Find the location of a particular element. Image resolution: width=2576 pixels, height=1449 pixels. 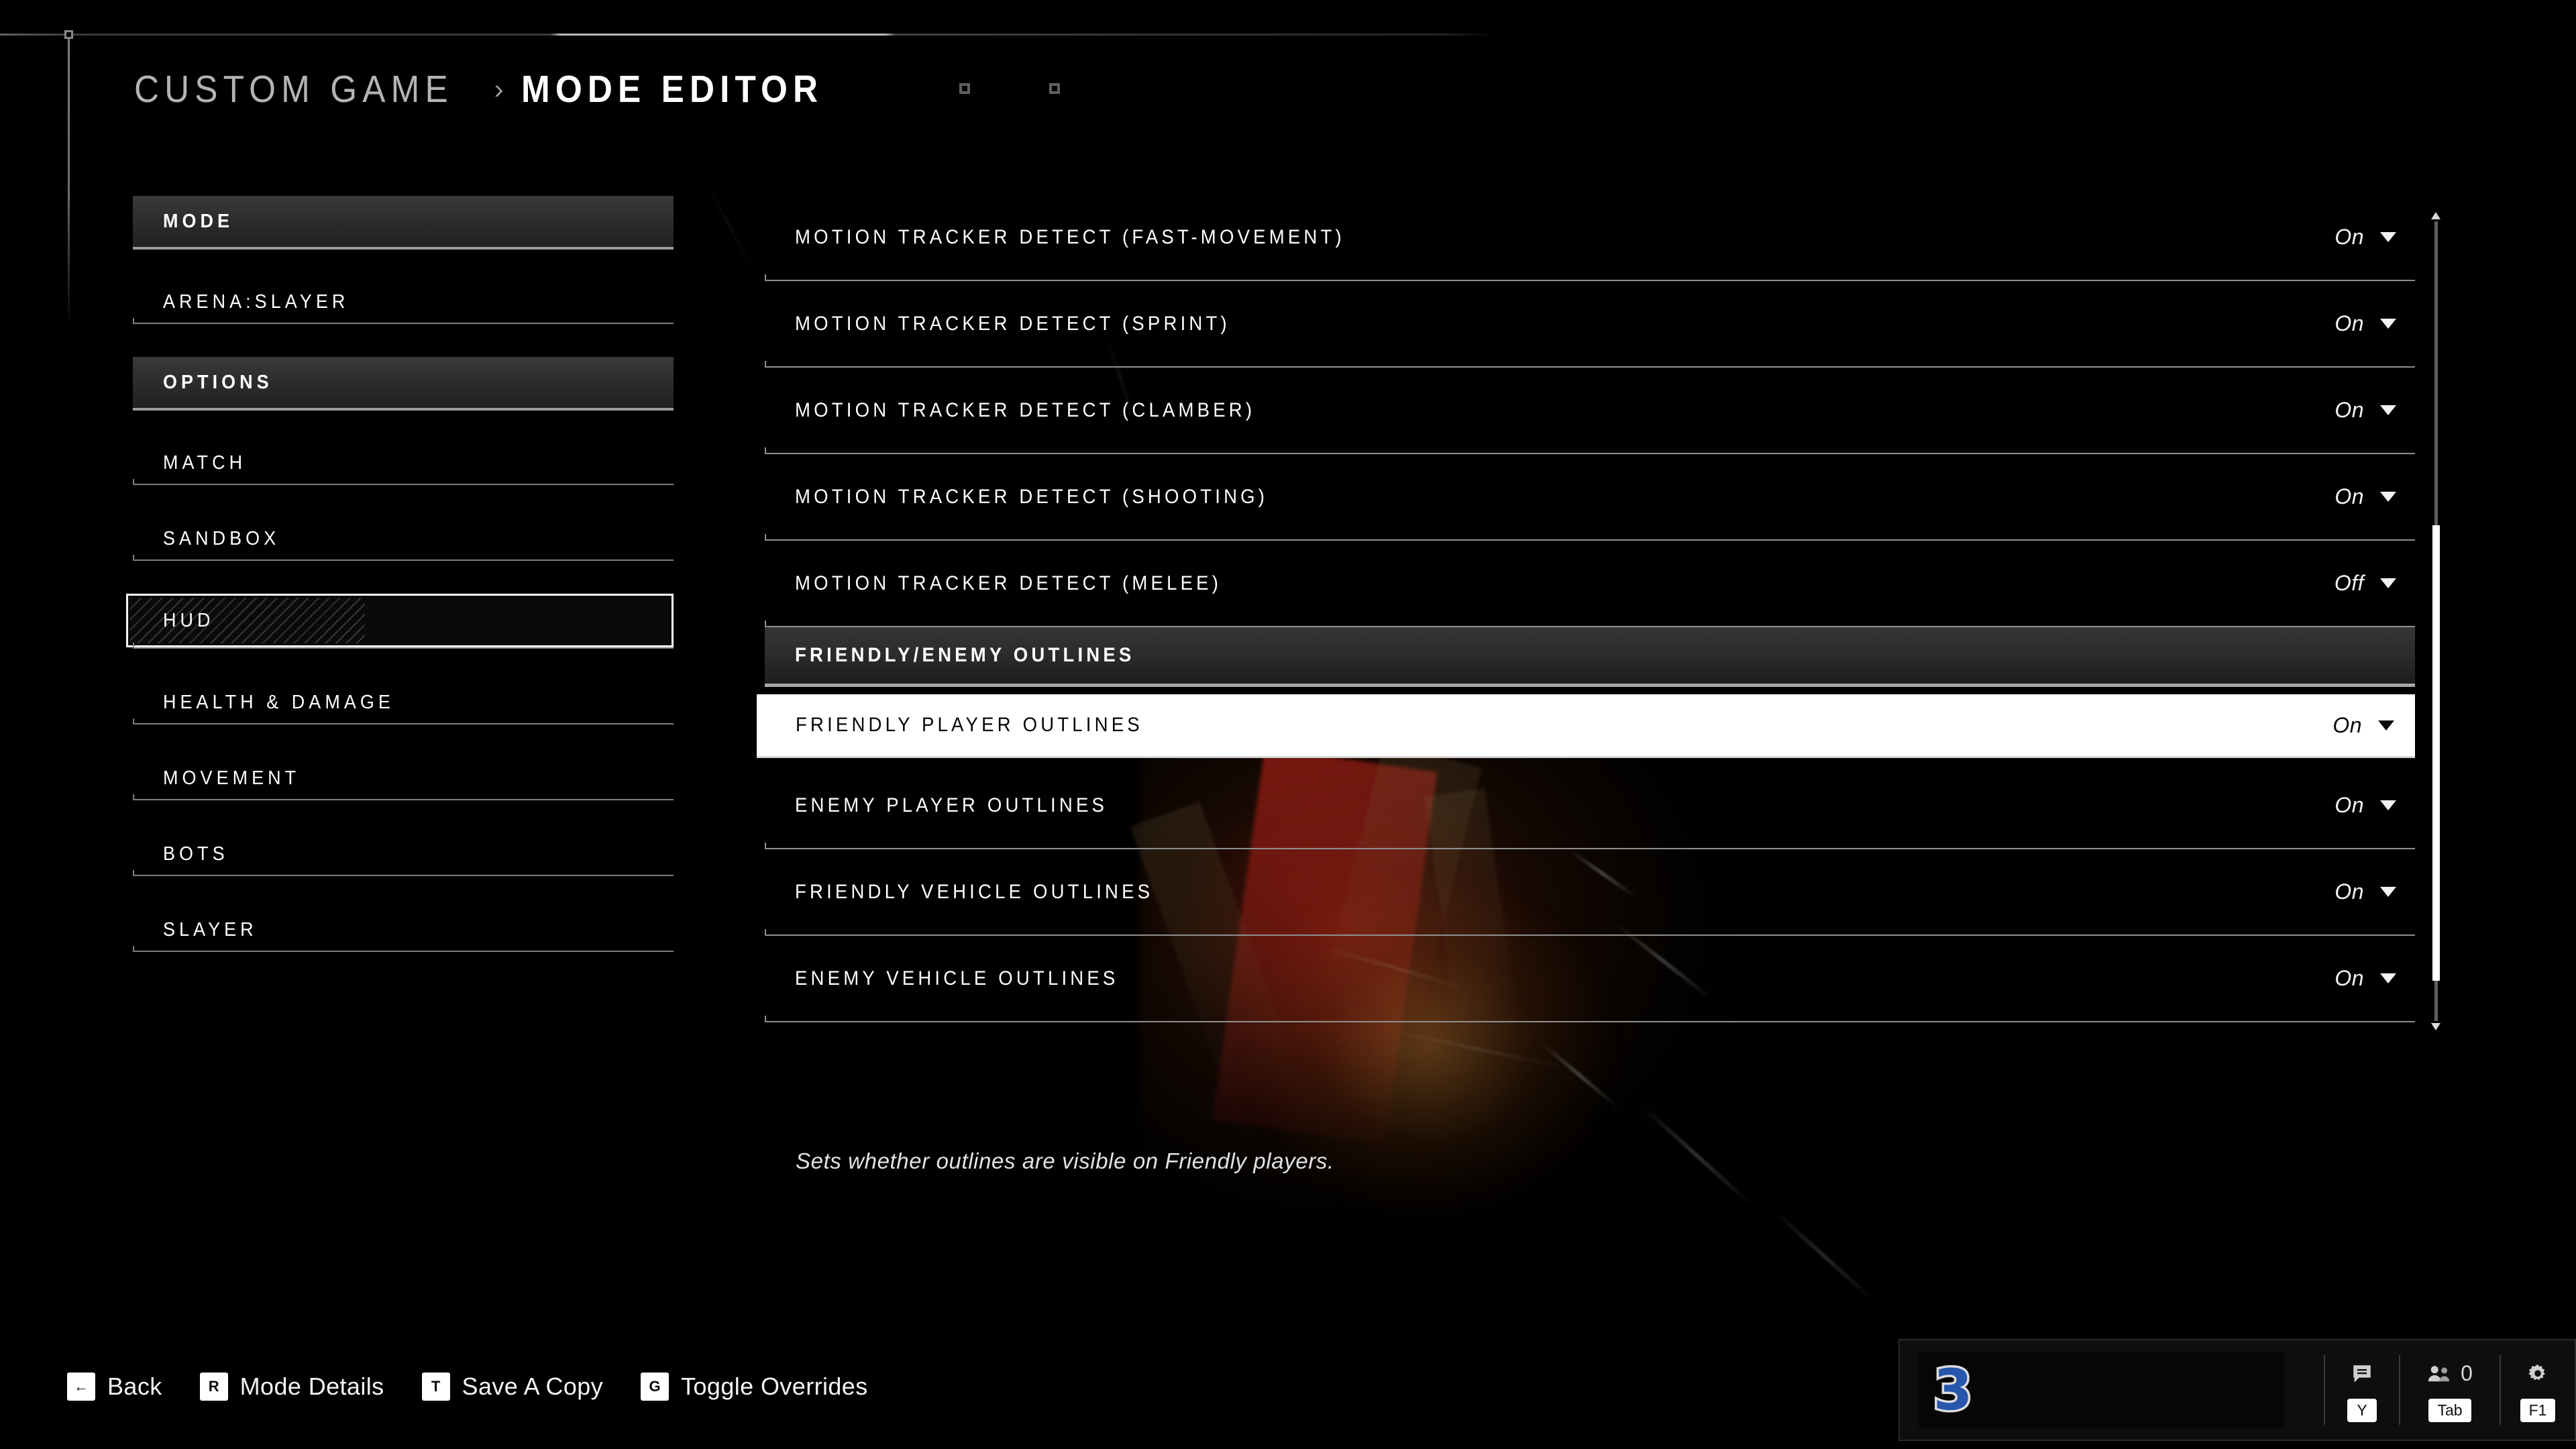

settings-keycap: F1 is located at coordinates (2538, 1410).